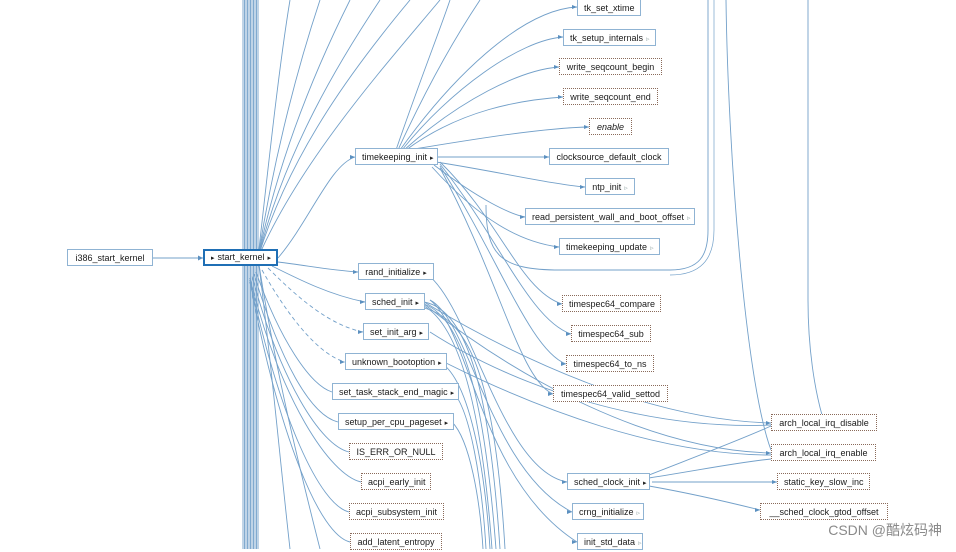  I want to click on node-add-latent-entropy: add_latent_entropy, so click(396, 541).